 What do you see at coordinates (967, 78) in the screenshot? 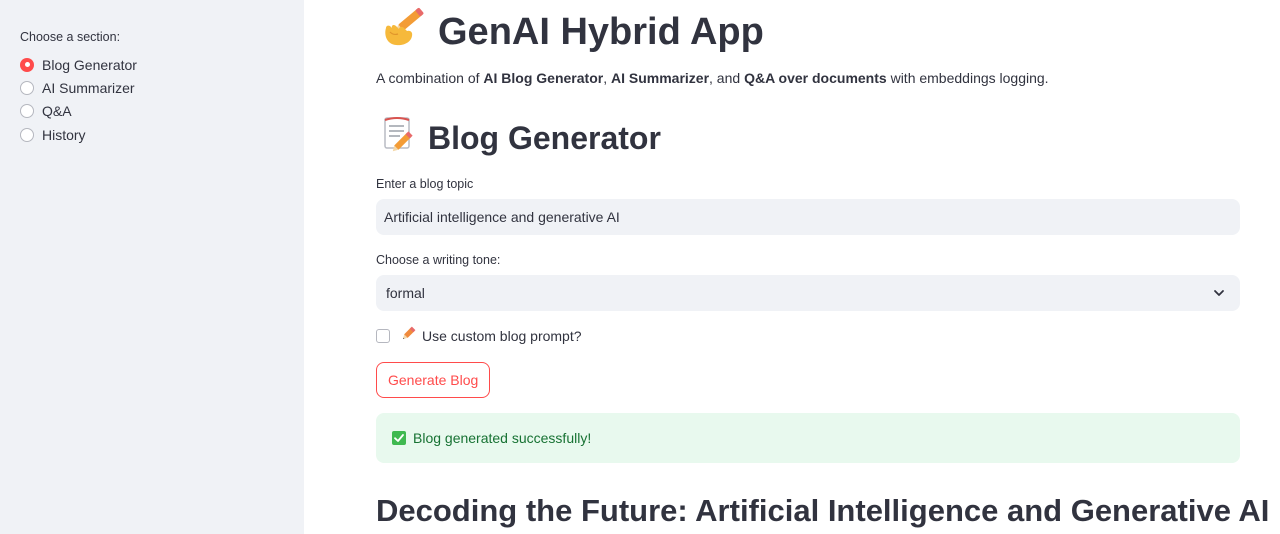
I see `description-text: with embeddings logging.` at bounding box center [967, 78].